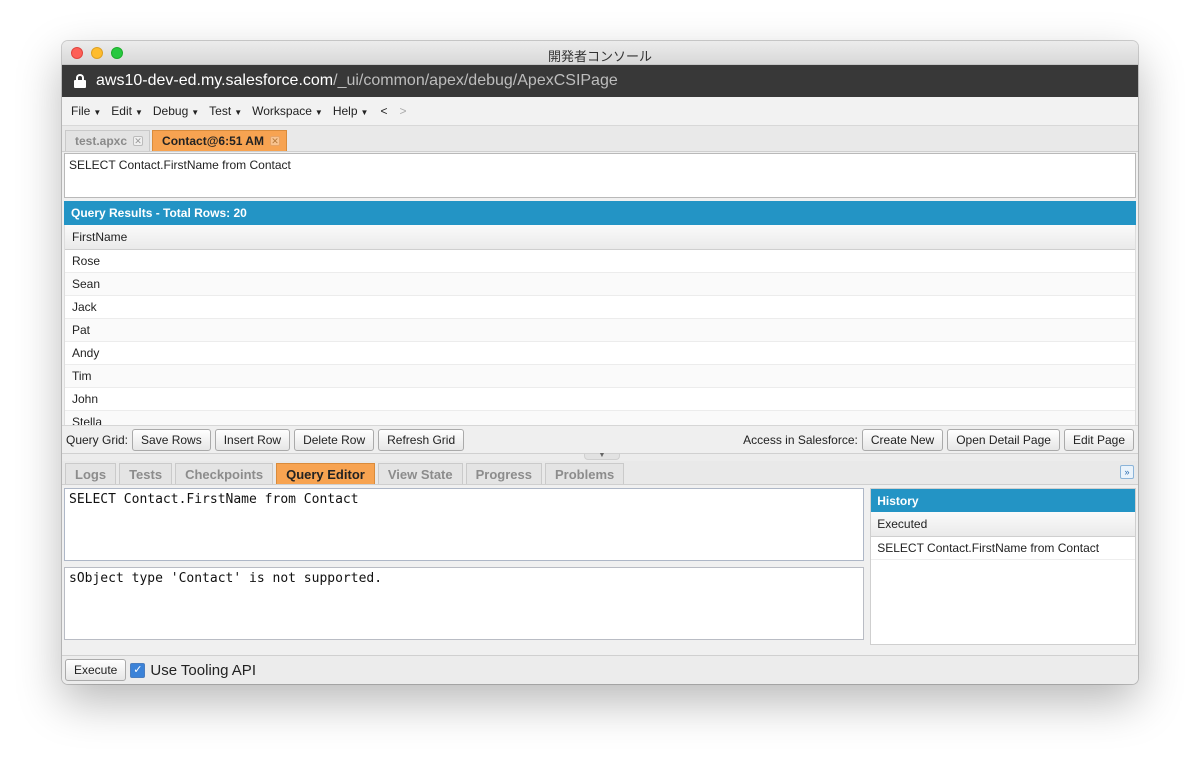  What do you see at coordinates (600, 139) in the screenshot?
I see `editor-tab-strip: test.apxc ✕ Contact@6:51 AM ✕` at bounding box center [600, 139].